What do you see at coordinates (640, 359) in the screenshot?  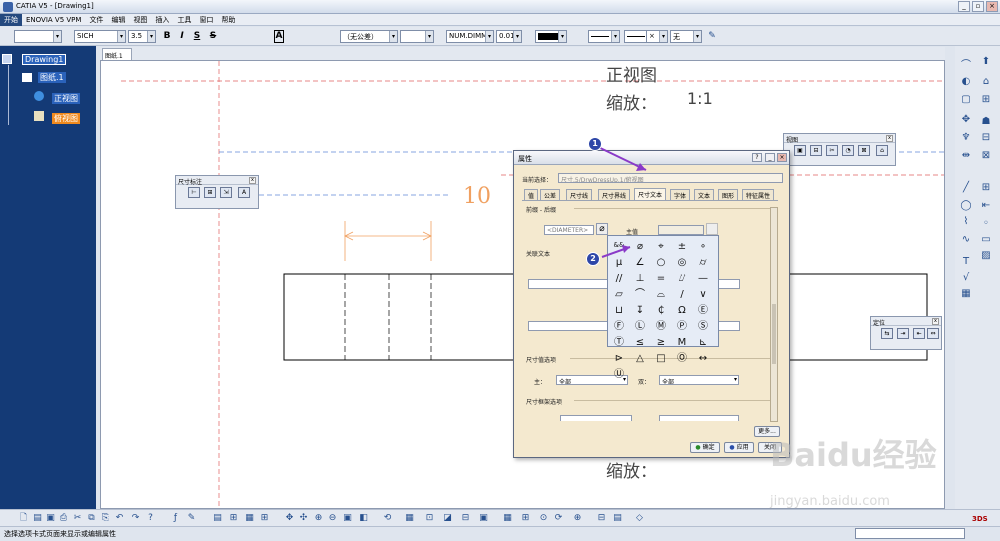 I see `symbol-option: △` at bounding box center [640, 359].